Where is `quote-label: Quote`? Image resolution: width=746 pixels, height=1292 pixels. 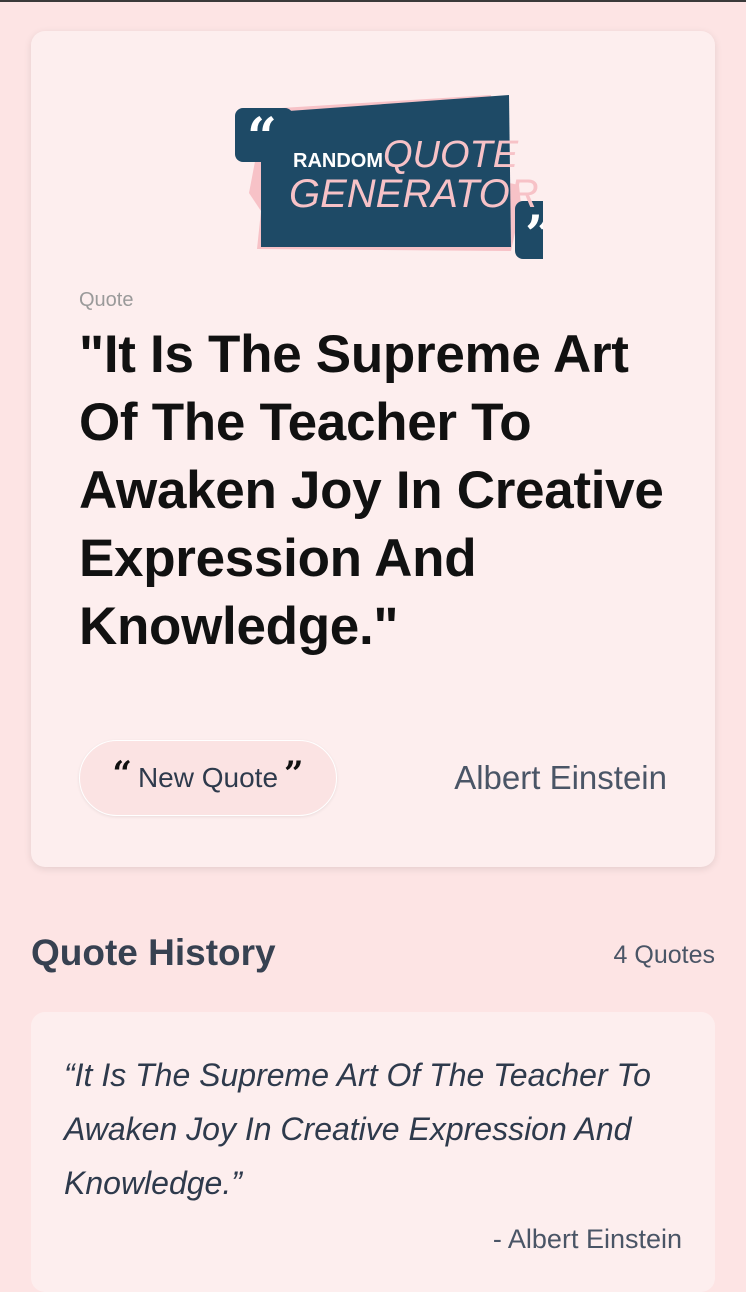
quote-label: Quote is located at coordinates (106, 300).